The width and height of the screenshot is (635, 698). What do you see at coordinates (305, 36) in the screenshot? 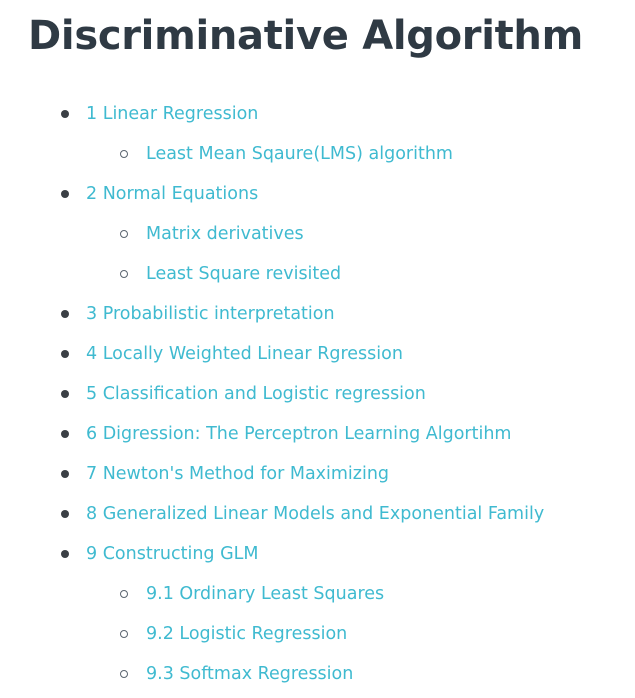
I see `page-title: Discriminative Algorithm` at bounding box center [305, 36].